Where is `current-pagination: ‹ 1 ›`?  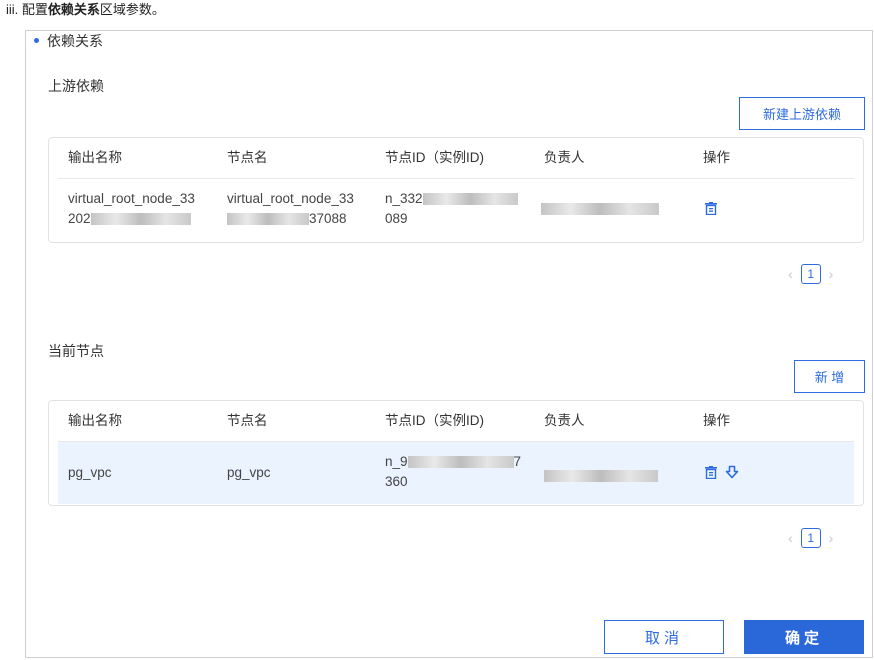
current-pagination: ‹ 1 › is located at coordinates (810, 538).